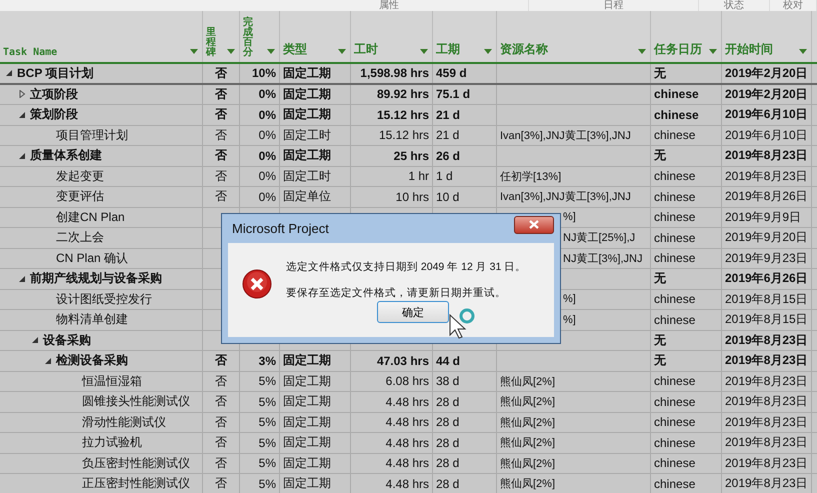 Image resolution: width=817 pixels, height=493 pixels. Describe the element at coordinates (413, 312) in the screenshot. I see `ok-button: 确定` at that location.